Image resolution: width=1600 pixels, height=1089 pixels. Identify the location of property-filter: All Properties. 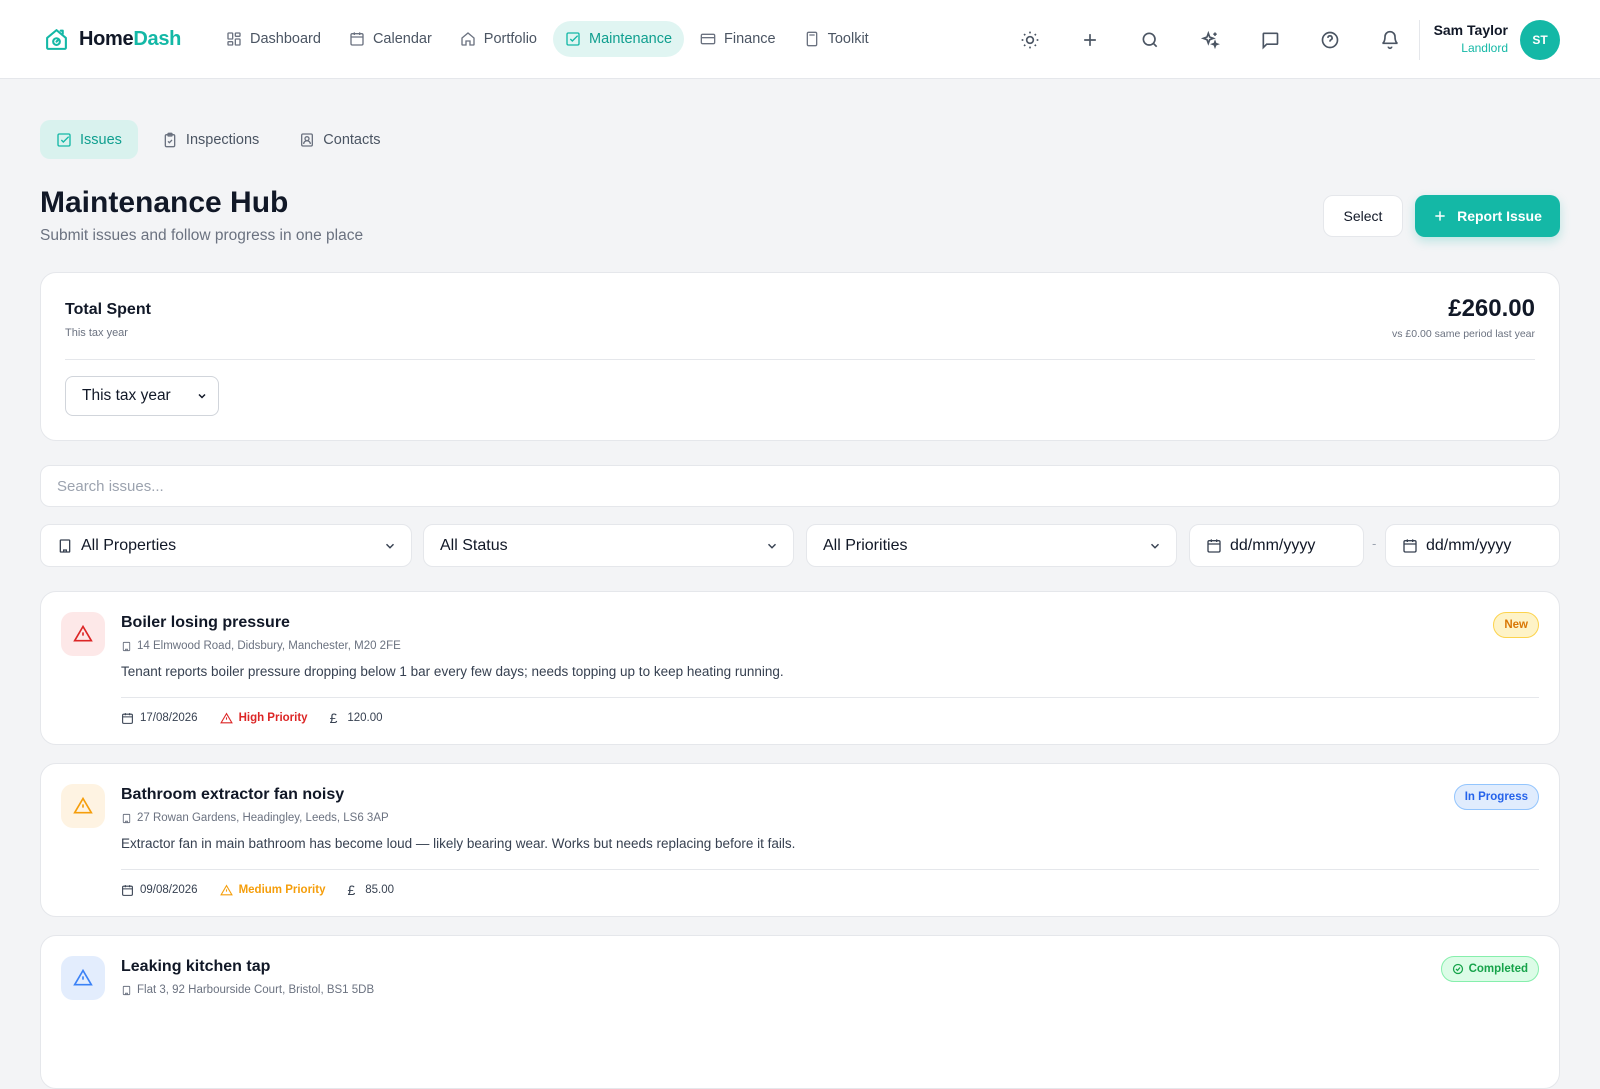
(226, 545).